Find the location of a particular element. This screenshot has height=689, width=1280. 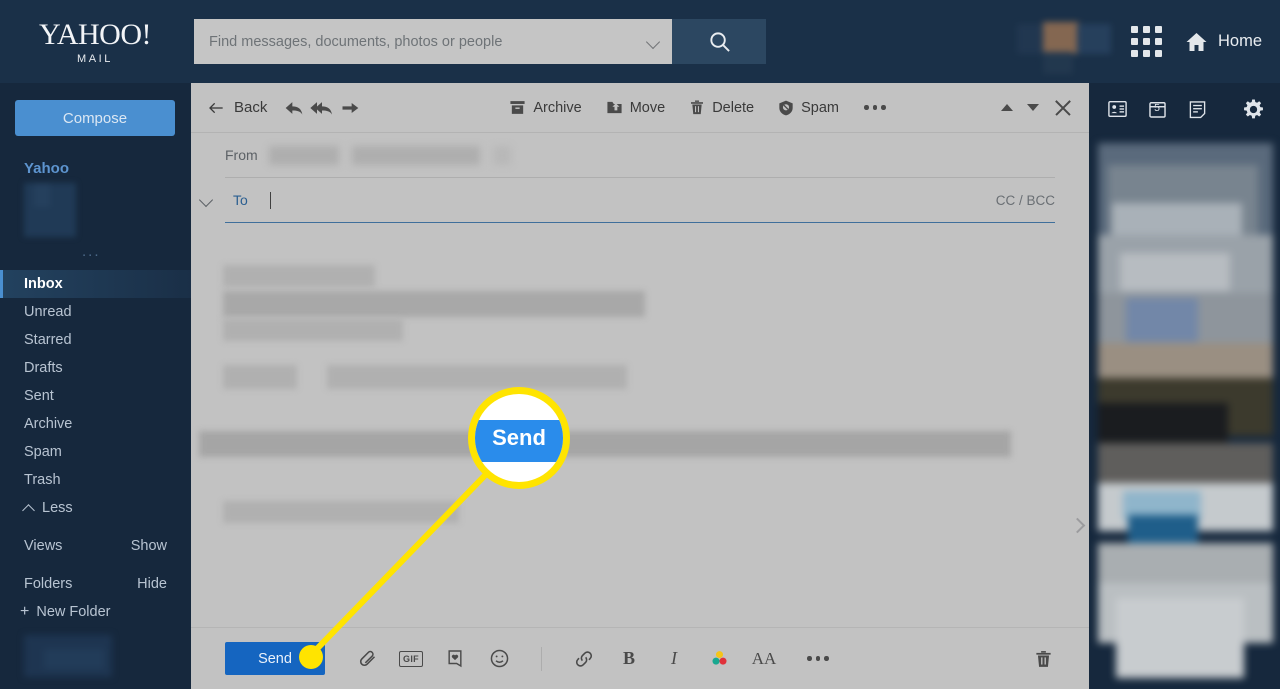

paperclip-icon is located at coordinates (367, 659).